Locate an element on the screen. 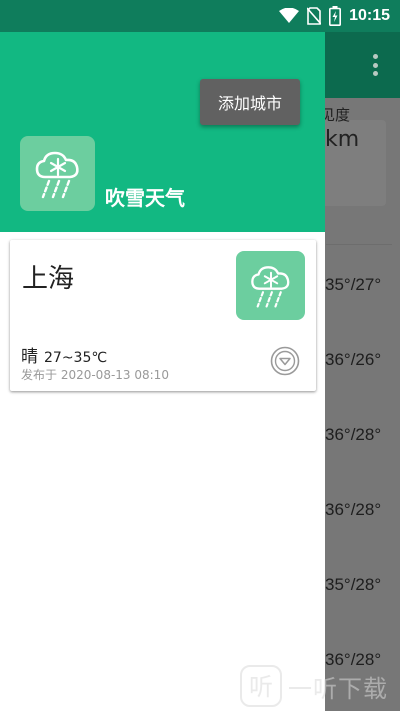 The height and width of the screenshot is (711, 400). status-time: 10:15 is located at coordinates (369, 15).